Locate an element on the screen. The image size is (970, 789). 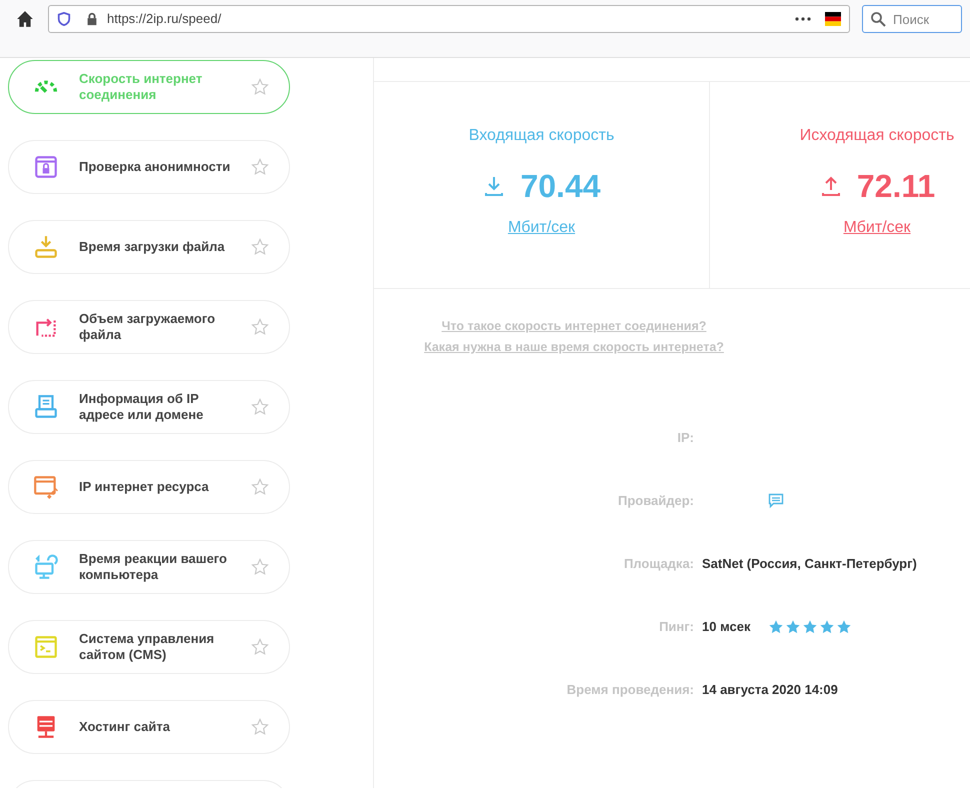
search-icon is located at coordinates (878, 19).